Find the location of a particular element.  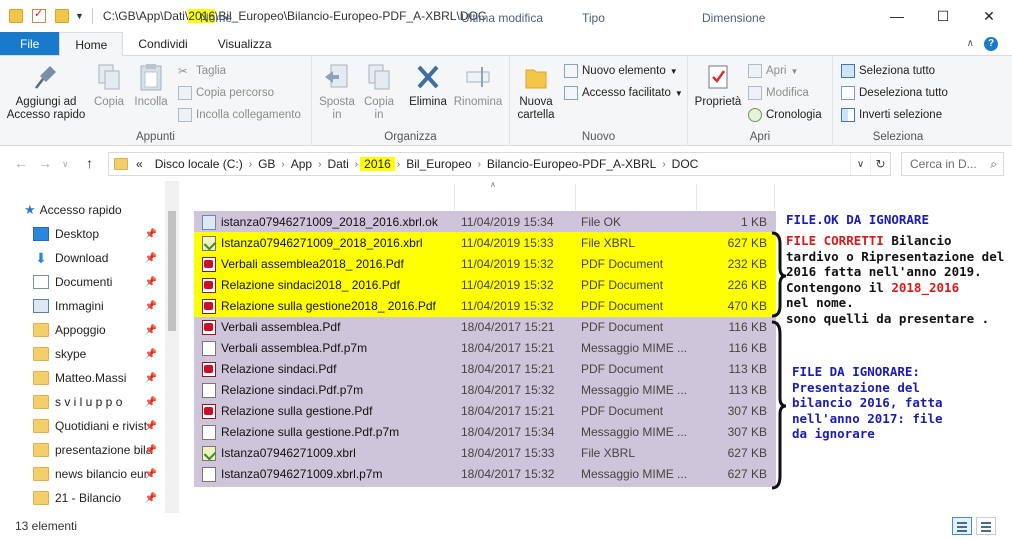

open-button: Apri ▼ is located at coordinates (773, 71).